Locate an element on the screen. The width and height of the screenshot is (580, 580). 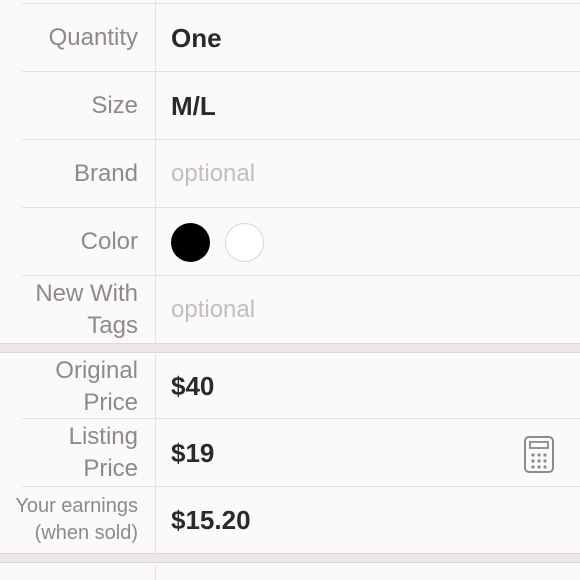
label-line: Listing is located at coordinates (103, 436).